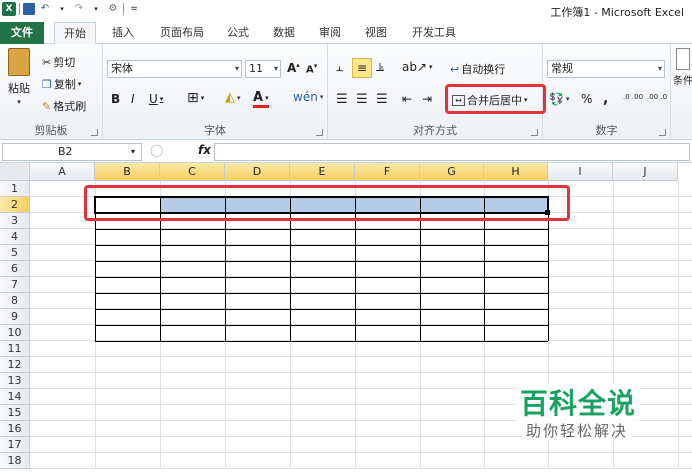 Image resolution: width=692 pixels, height=473 pixels. What do you see at coordinates (452, 152) in the screenshot?
I see `formula-input` at bounding box center [452, 152].